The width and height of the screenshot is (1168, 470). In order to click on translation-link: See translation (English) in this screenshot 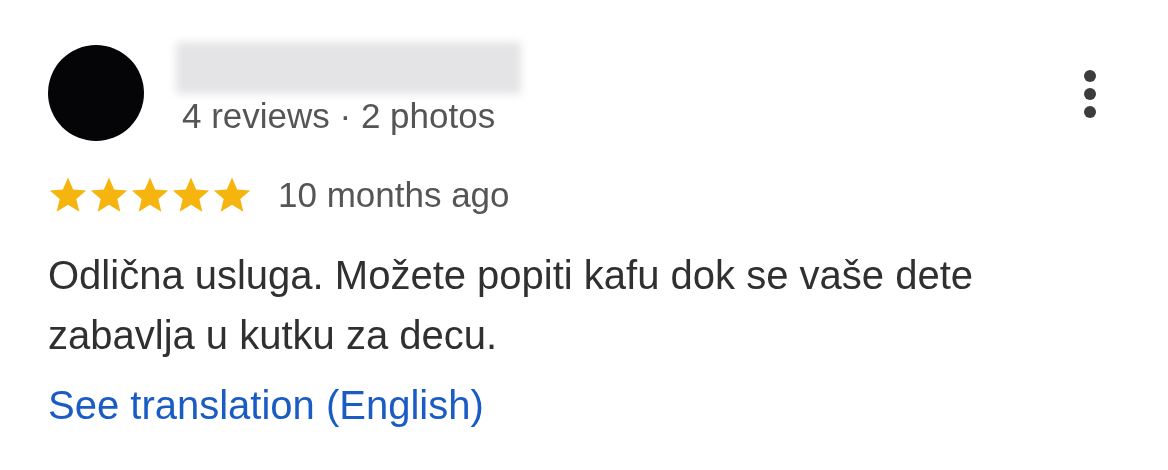, I will do `click(266, 405)`.